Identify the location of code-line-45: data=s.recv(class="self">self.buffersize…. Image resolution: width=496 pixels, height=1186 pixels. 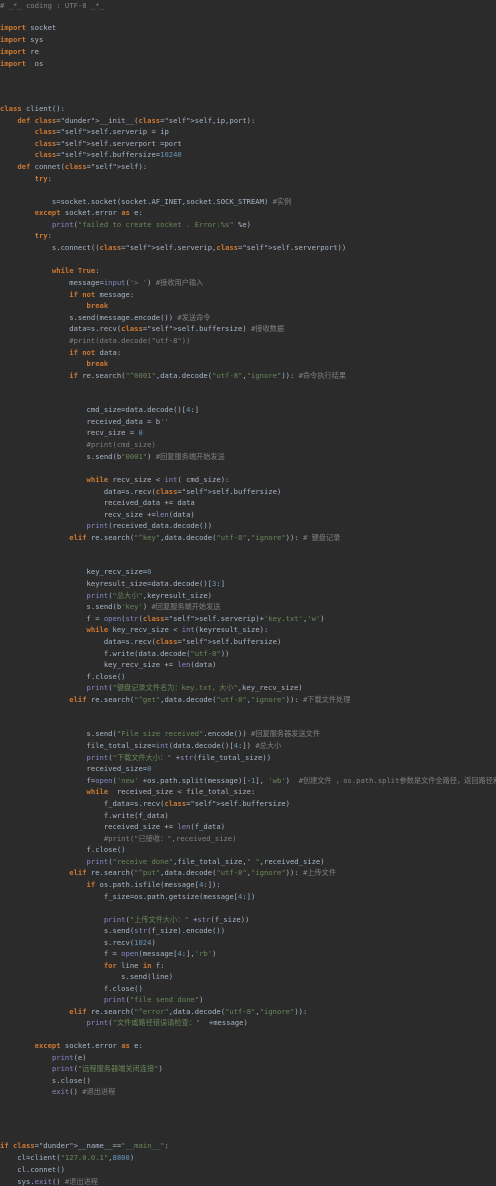
(141, 641).